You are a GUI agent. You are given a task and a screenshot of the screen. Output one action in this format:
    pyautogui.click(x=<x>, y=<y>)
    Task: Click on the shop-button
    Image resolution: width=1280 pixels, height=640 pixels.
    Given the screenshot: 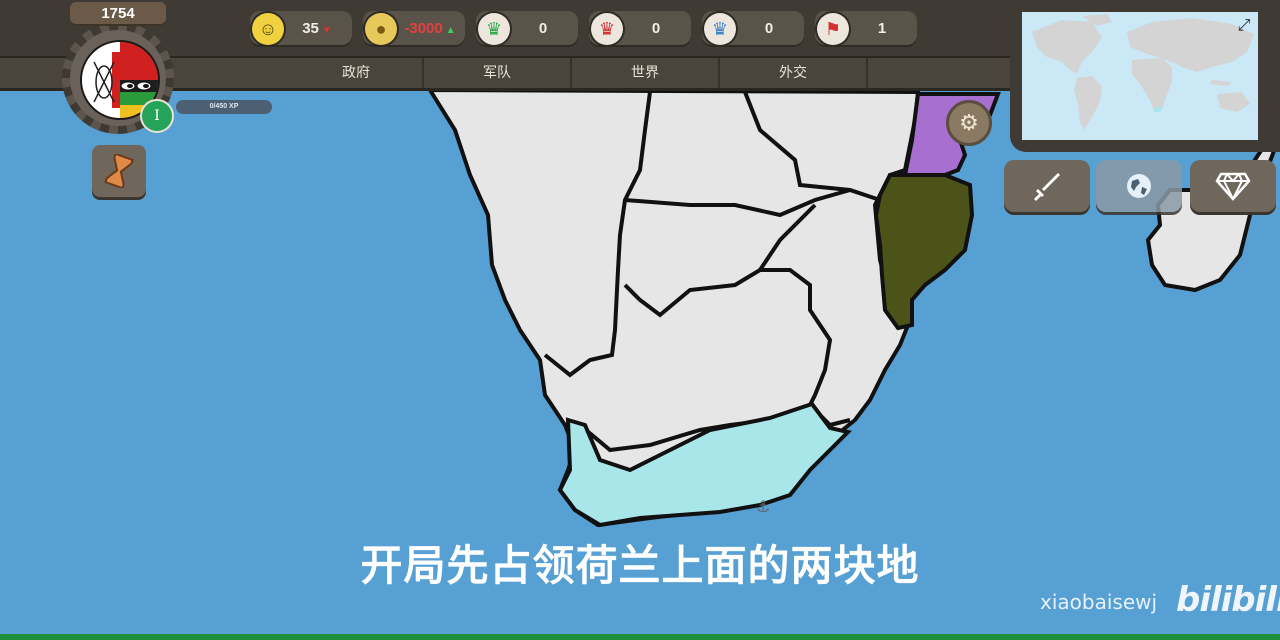 What is the action you would take?
    pyautogui.click(x=1233, y=186)
    